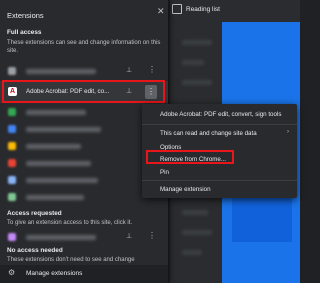 This screenshot has height=283, width=320. What do you see at coordinates (161, 11) in the screenshot?
I see `close-icon: ✕` at bounding box center [161, 11].